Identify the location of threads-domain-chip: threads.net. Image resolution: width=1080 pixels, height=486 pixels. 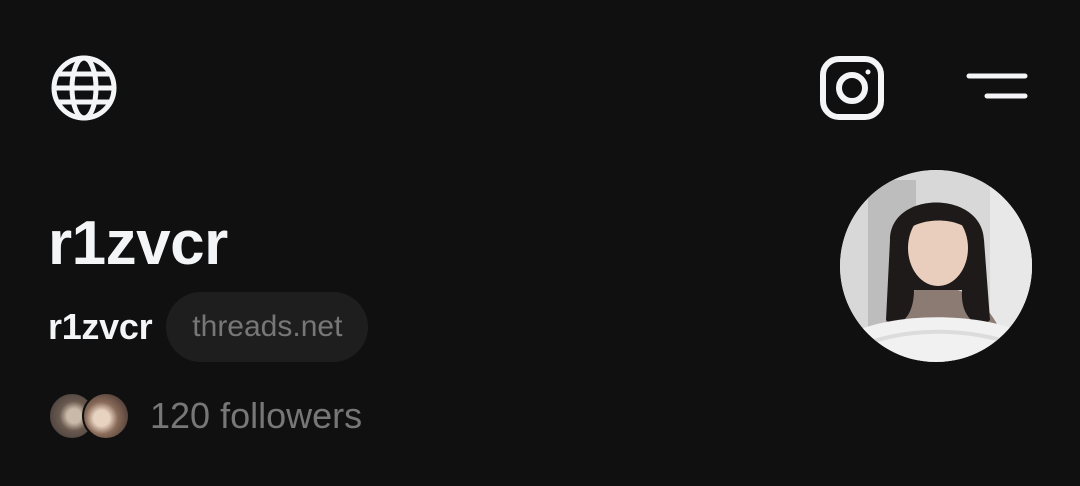
(267, 327).